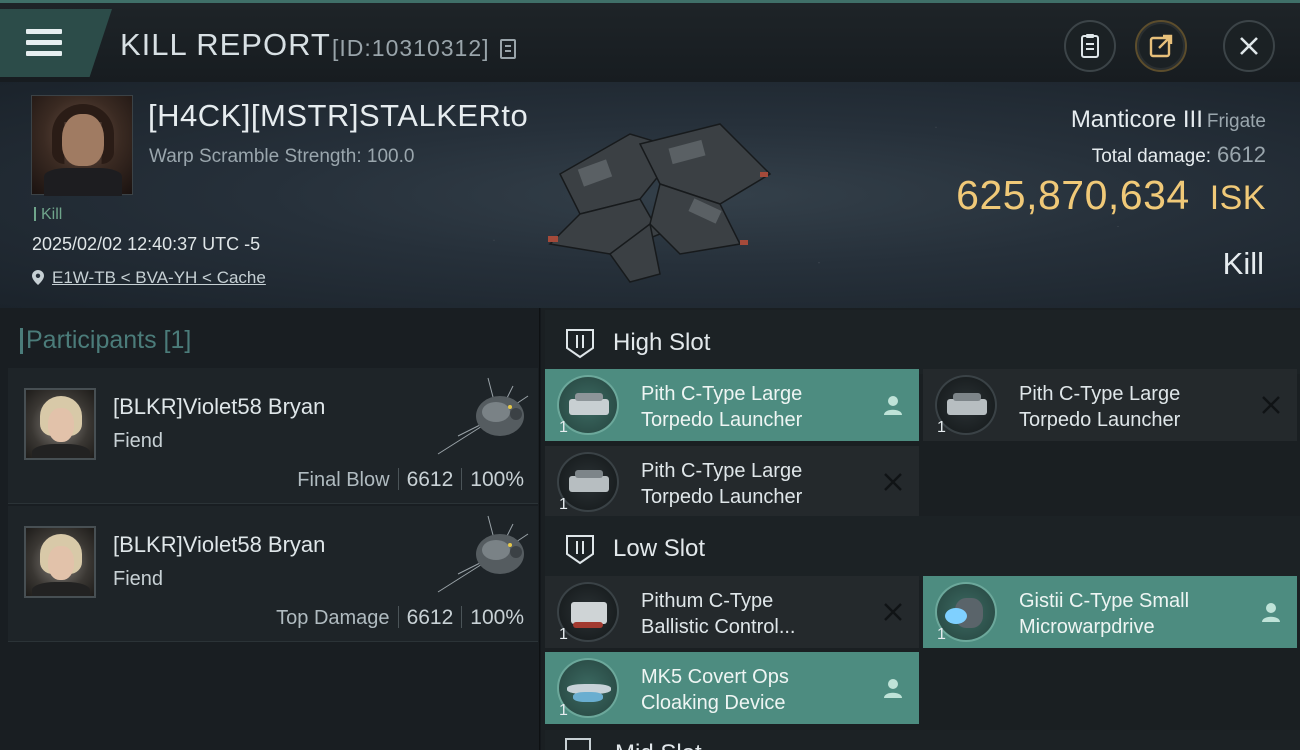  What do you see at coordinates (411, 48) in the screenshot?
I see `report-id: [ID:10310312]` at bounding box center [411, 48].